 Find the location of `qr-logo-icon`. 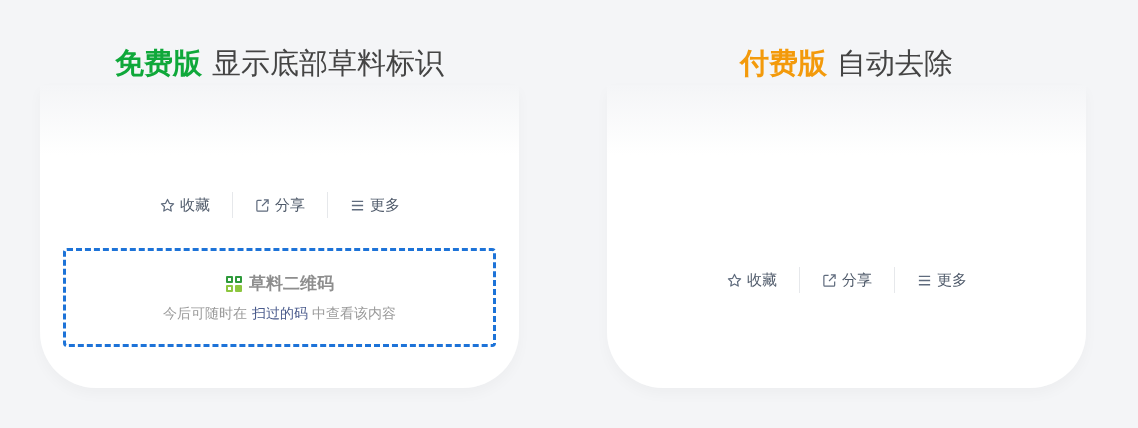

qr-logo-icon is located at coordinates (234, 283).